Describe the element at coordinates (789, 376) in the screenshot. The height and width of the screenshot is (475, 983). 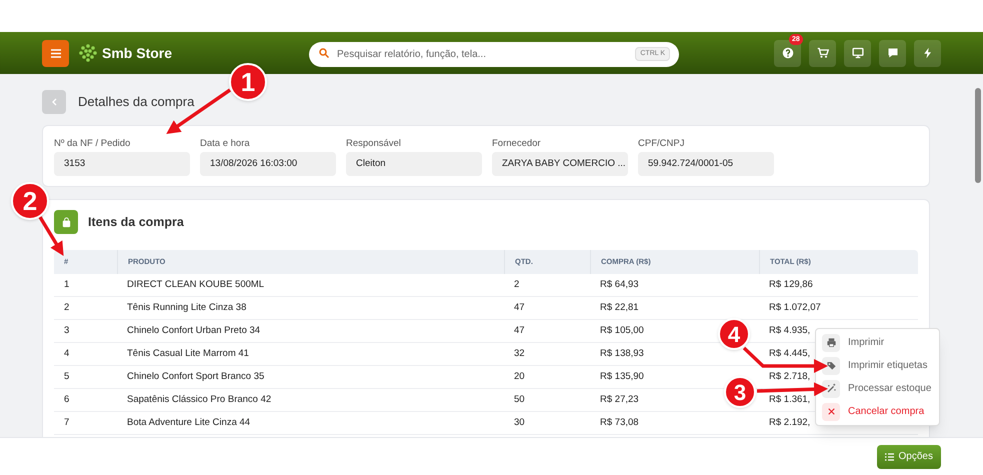
I see `table-cell: R$ 2.718,` at that location.